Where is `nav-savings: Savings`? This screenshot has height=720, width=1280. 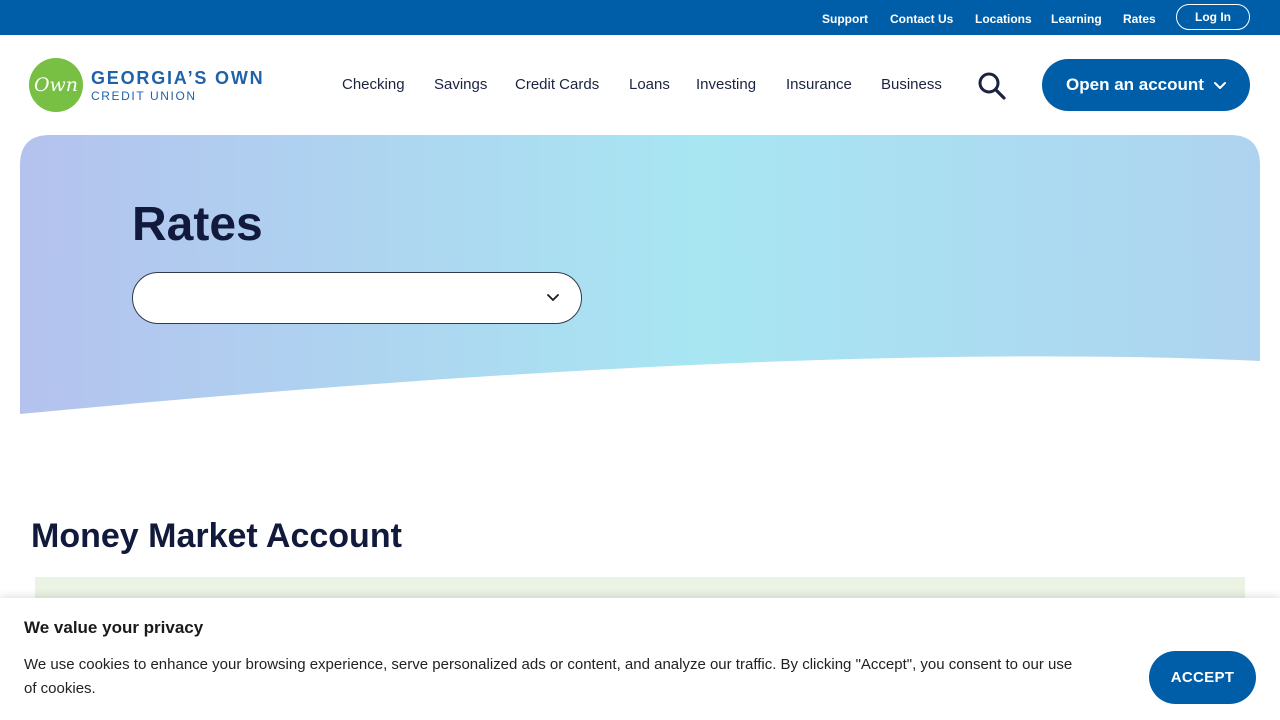
nav-savings: Savings is located at coordinates (460, 84).